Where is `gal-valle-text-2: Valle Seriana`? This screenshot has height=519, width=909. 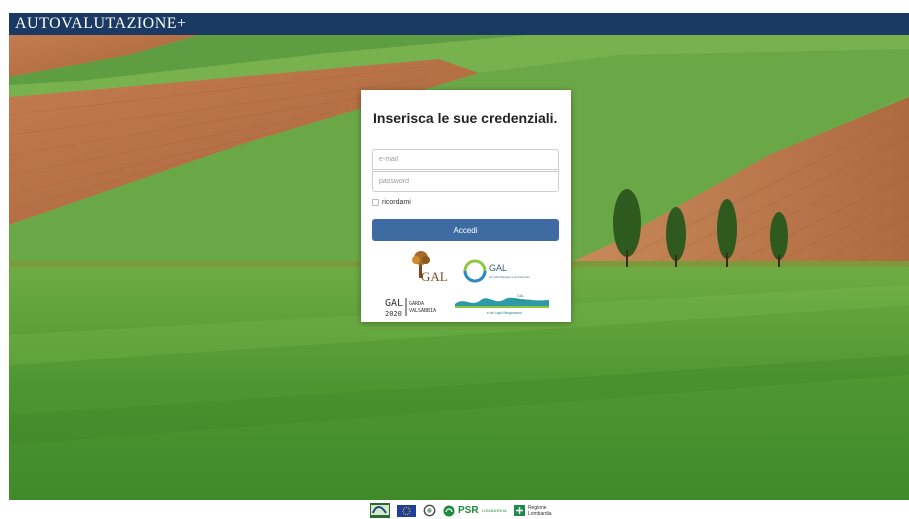
gal-valle-text-2: Valle Seriana is located at coordinates (524, 300).